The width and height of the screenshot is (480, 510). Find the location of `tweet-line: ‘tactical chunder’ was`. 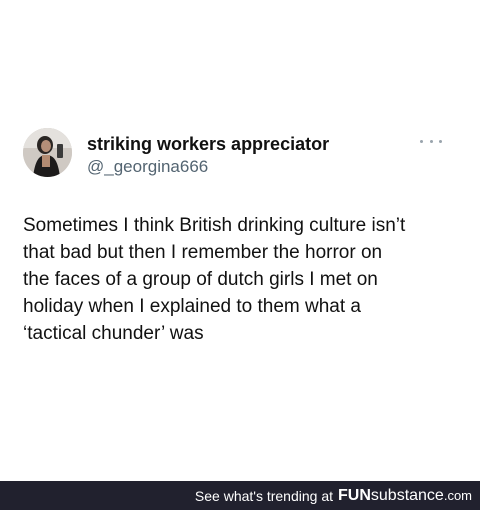

tweet-line: ‘tactical chunder’ was is located at coordinates (113, 333).